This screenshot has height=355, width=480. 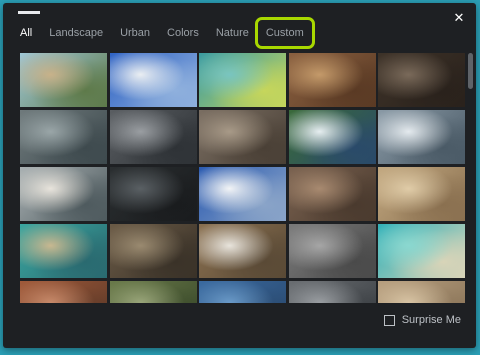 What do you see at coordinates (431, 320) in the screenshot?
I see `surprise-me-label: Surprise Me` at bounding box center [431, 320].